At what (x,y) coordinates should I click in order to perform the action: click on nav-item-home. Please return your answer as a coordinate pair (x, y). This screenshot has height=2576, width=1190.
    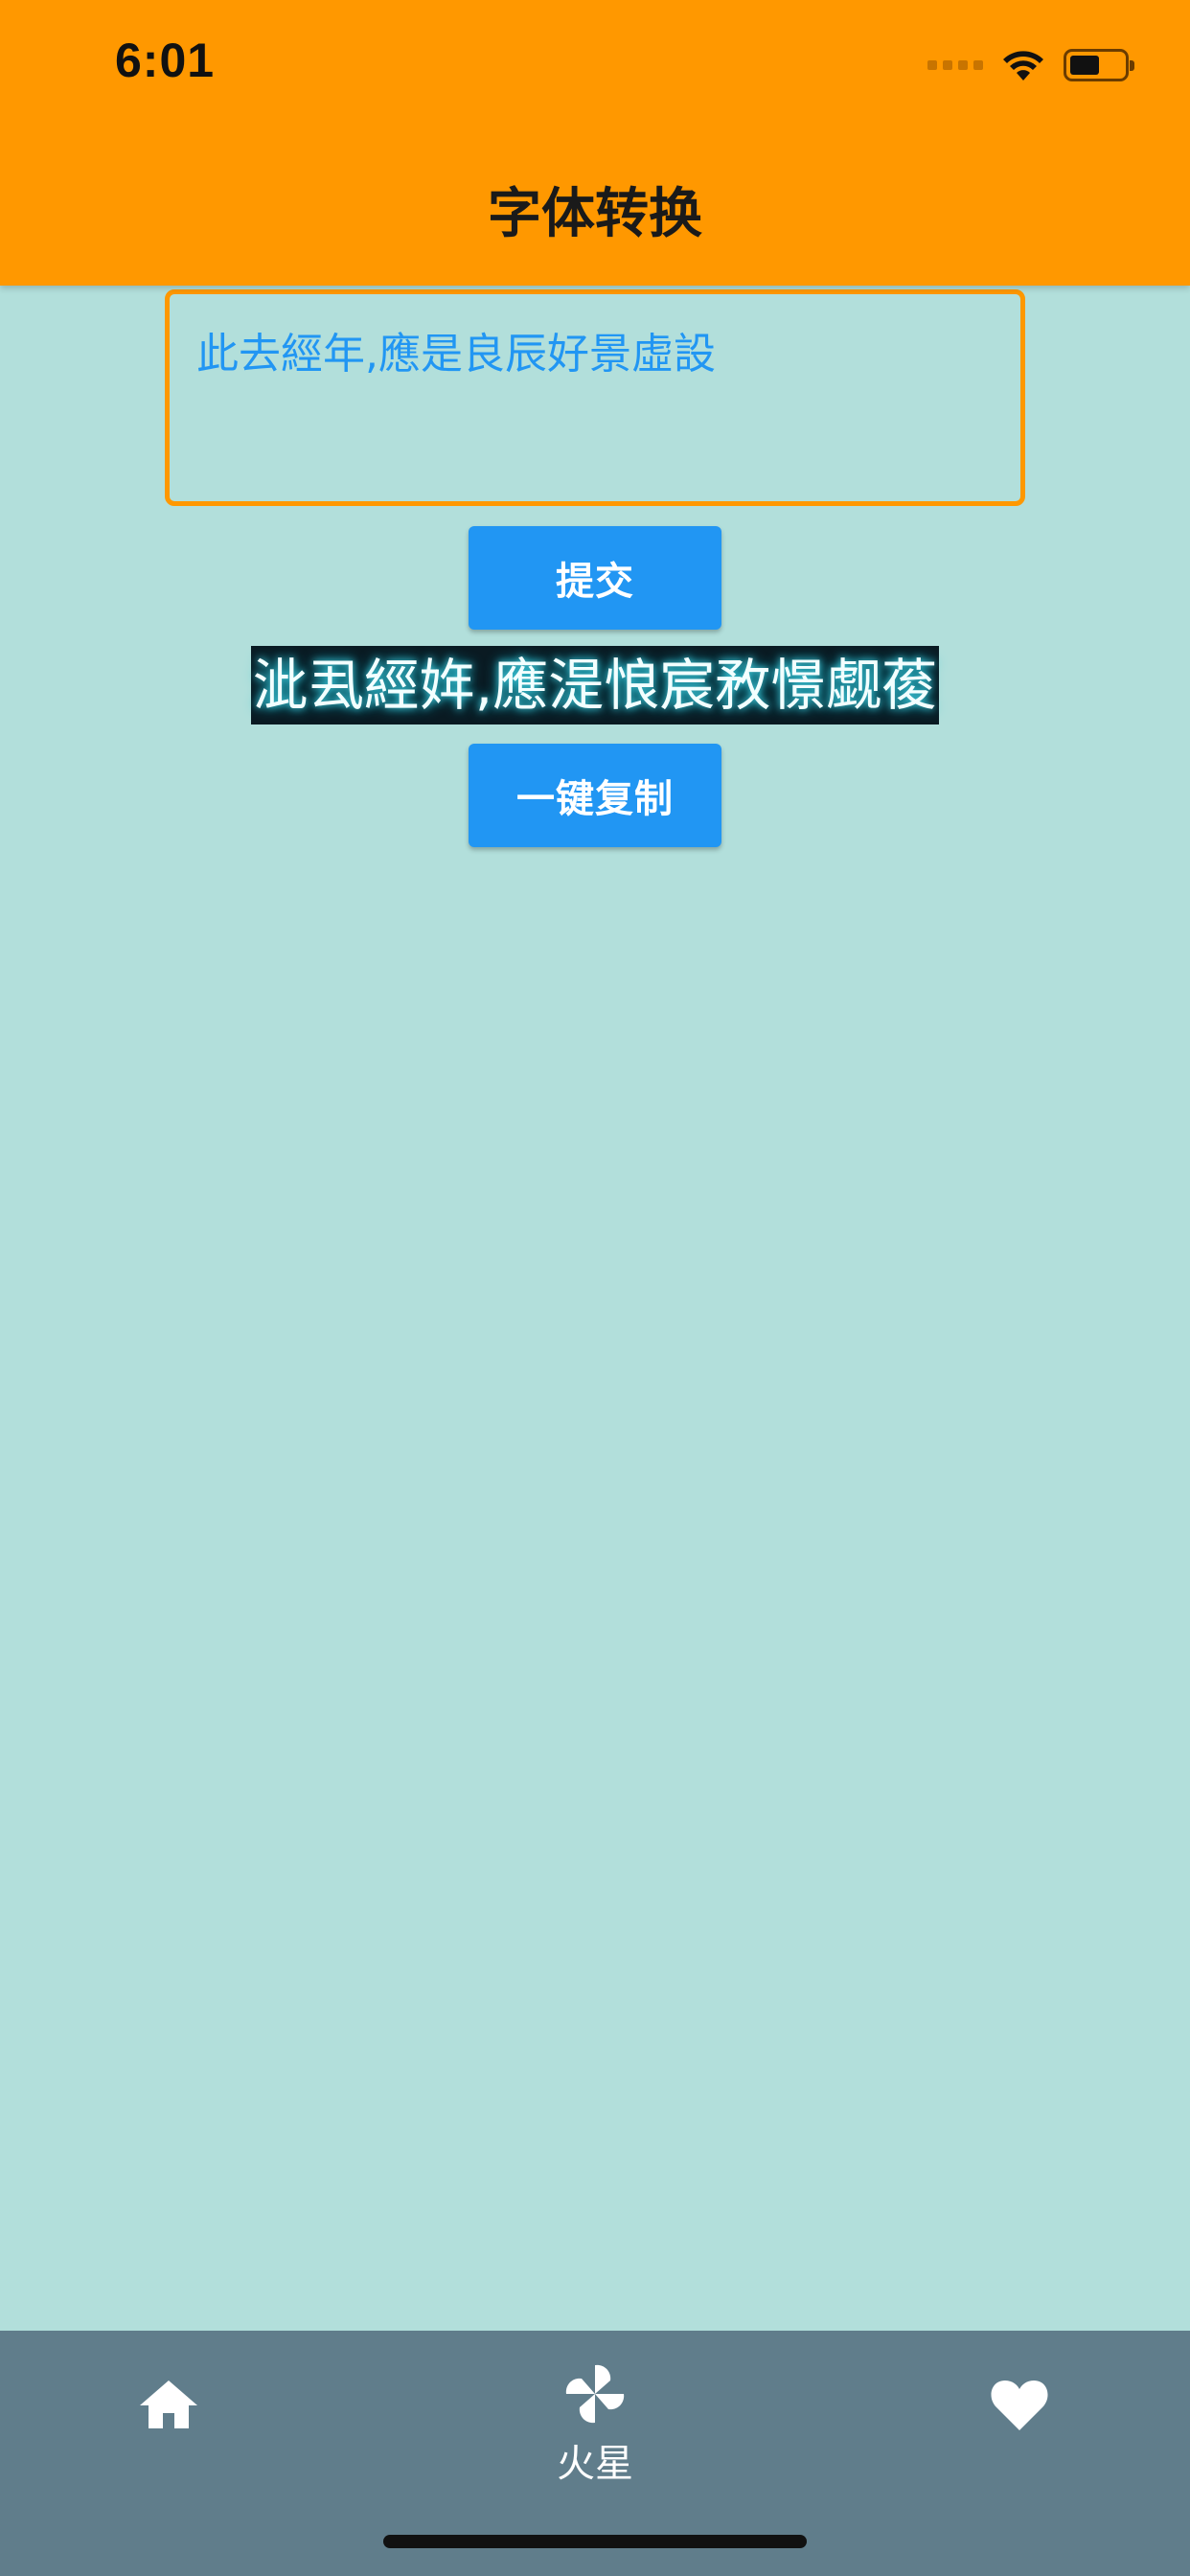
    Looking at the image, I should click on (168, 2403).